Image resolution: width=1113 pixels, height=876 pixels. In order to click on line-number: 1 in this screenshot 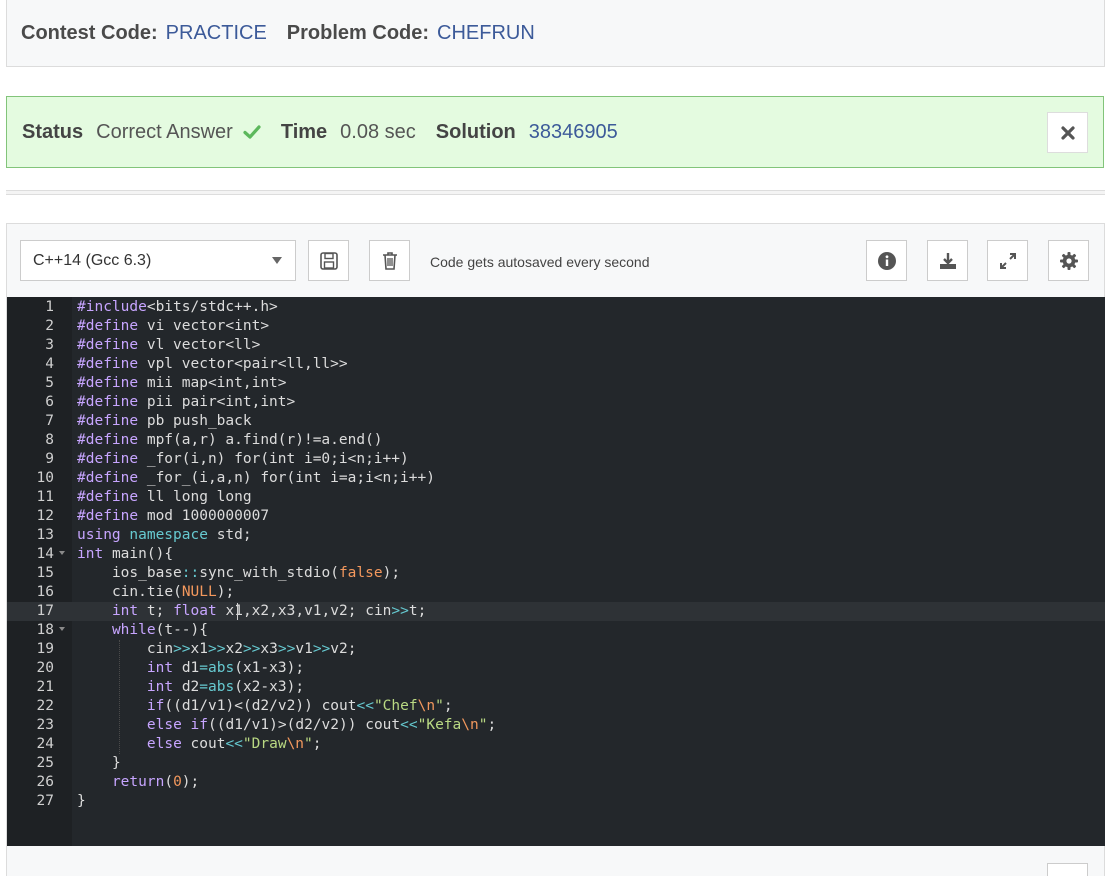, I will do `click(49, 307)`.